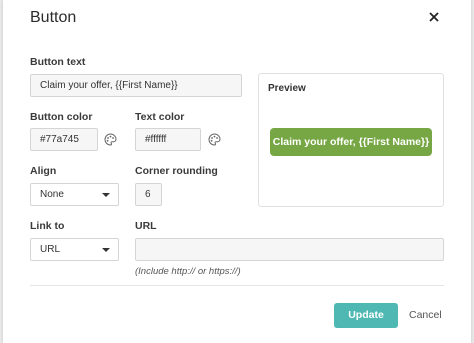  Describe the element at coordinates (176, 171) in the screenshot. I see `corner-rounding-label: Corner rounding` at that location.